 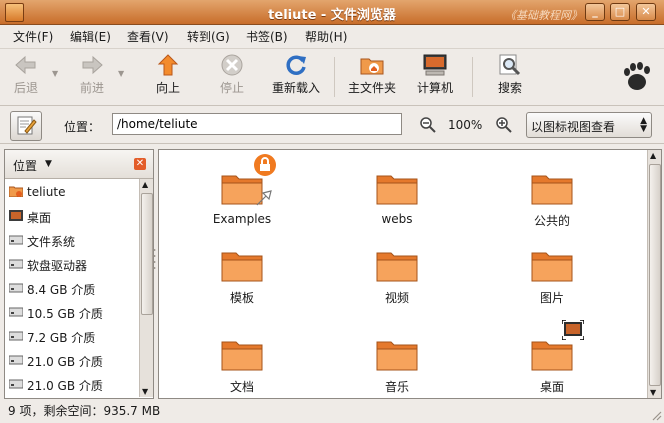 I want to click on minimize-button: _, so click(x=595, y=12).